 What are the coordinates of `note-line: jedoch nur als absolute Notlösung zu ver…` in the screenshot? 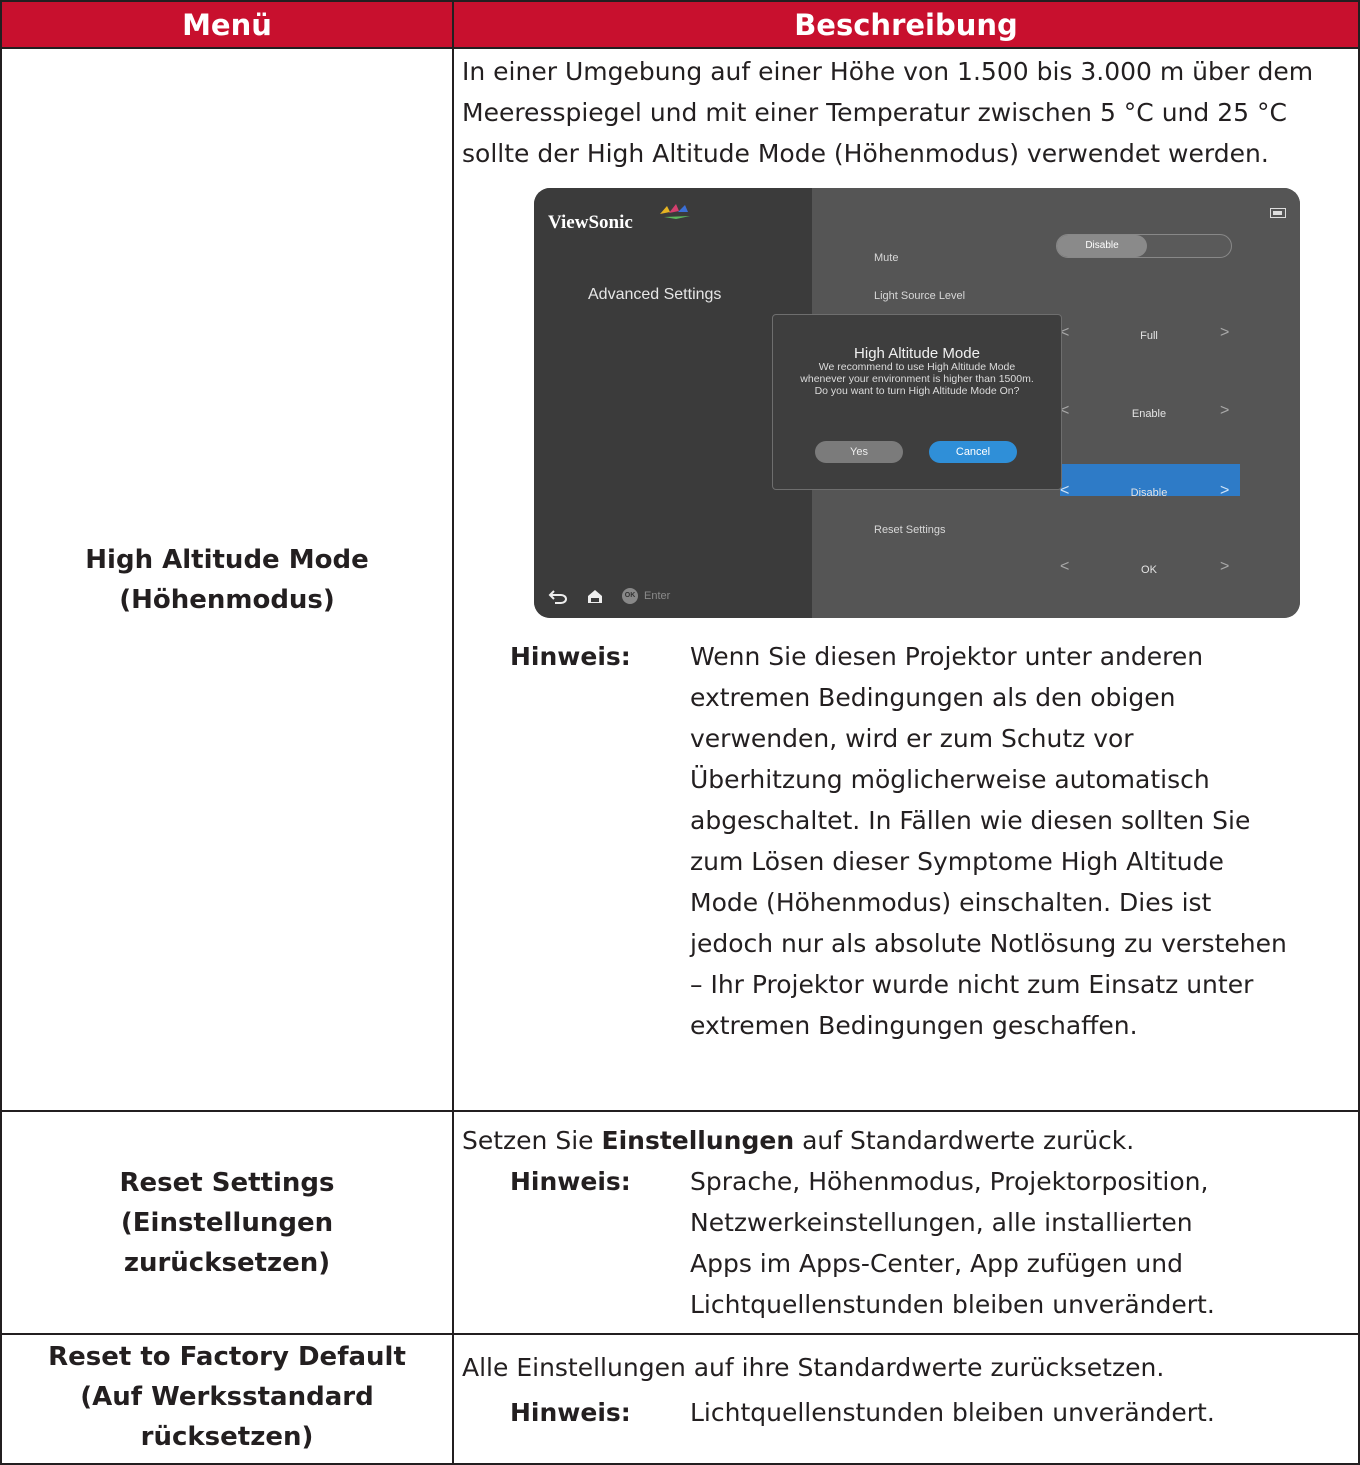 It's located at (988, 943).